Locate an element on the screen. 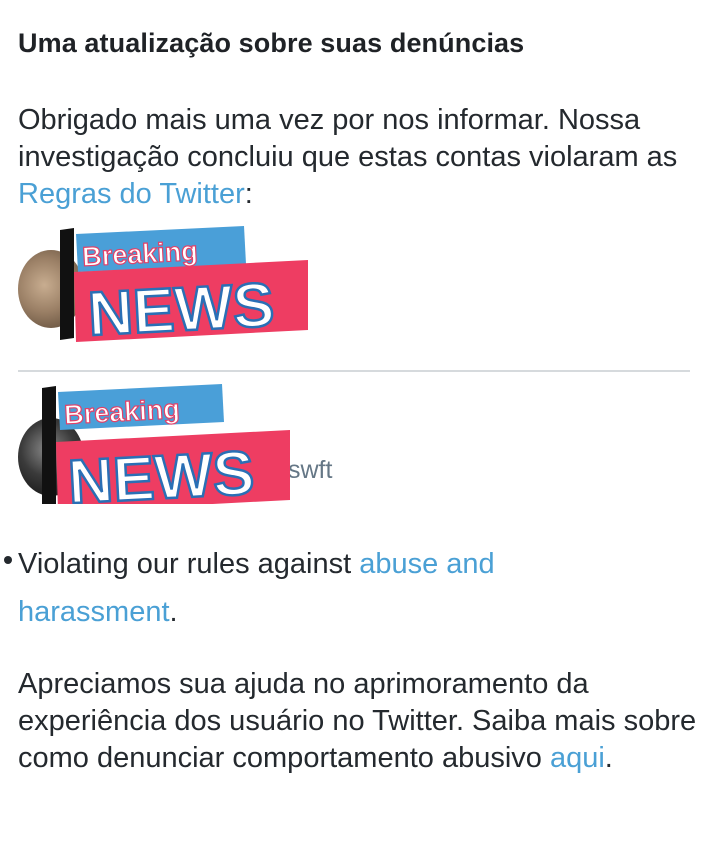 This screenshot has height=856, width=714. bullet-icon is located at coordinates (8, 560).